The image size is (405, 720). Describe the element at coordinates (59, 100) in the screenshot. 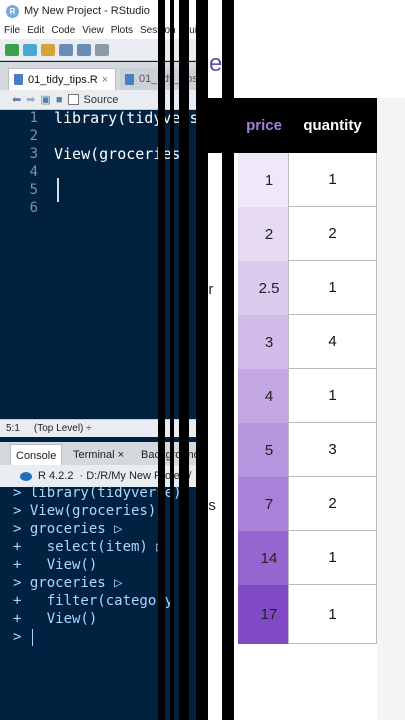

I see `save-icon: ■` at that location.